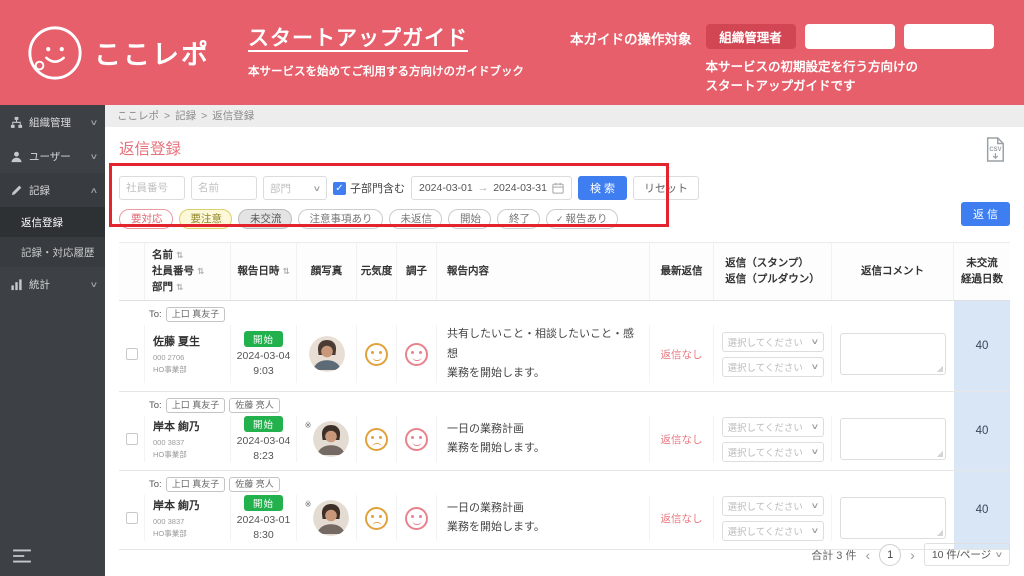  What do you see at coordinates (483, 188) in the screenshot?
I see `date-range-arrow: →` at bounding box center [483, 188].